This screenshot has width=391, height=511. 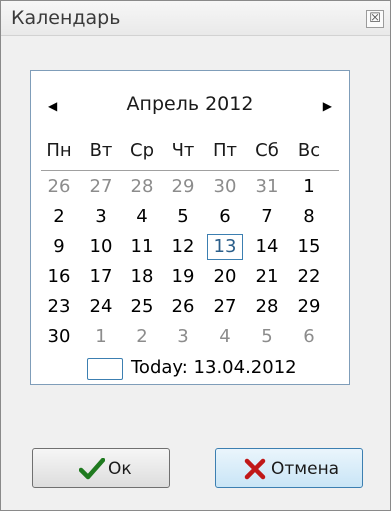 I want to click on day-cell: 24, so click(x=101, y=307).